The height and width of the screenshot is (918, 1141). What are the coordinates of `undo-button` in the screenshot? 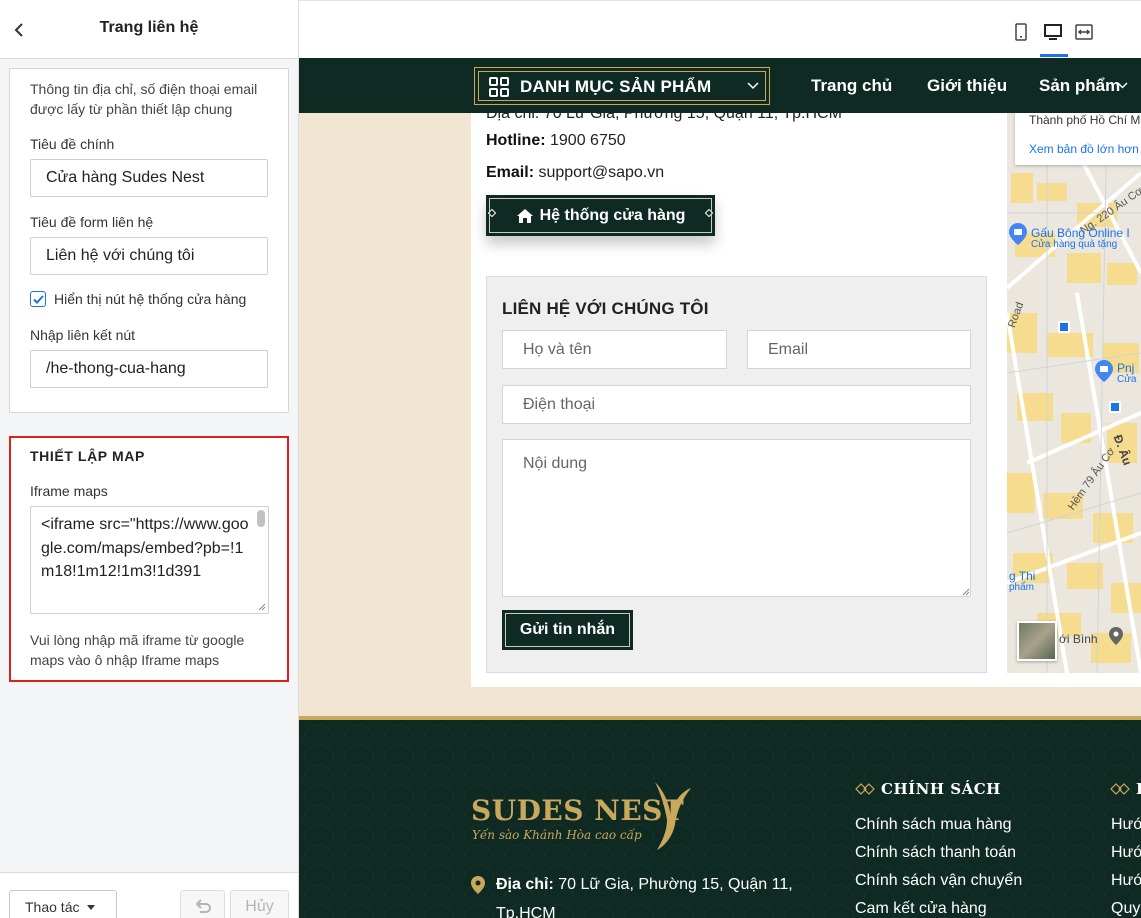 It's located at (202, 904).